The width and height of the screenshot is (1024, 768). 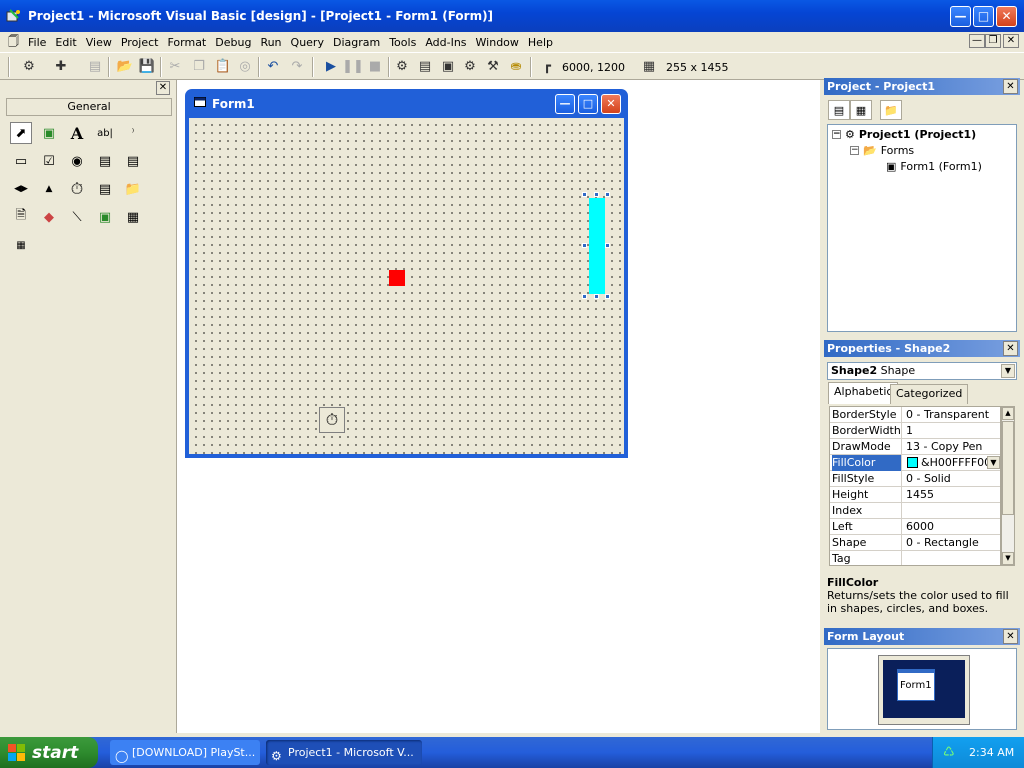 What do you see at coordinates (949, 752) in the screenshot?
I see `network-icon: ♺` at bounding box center [949, 752].